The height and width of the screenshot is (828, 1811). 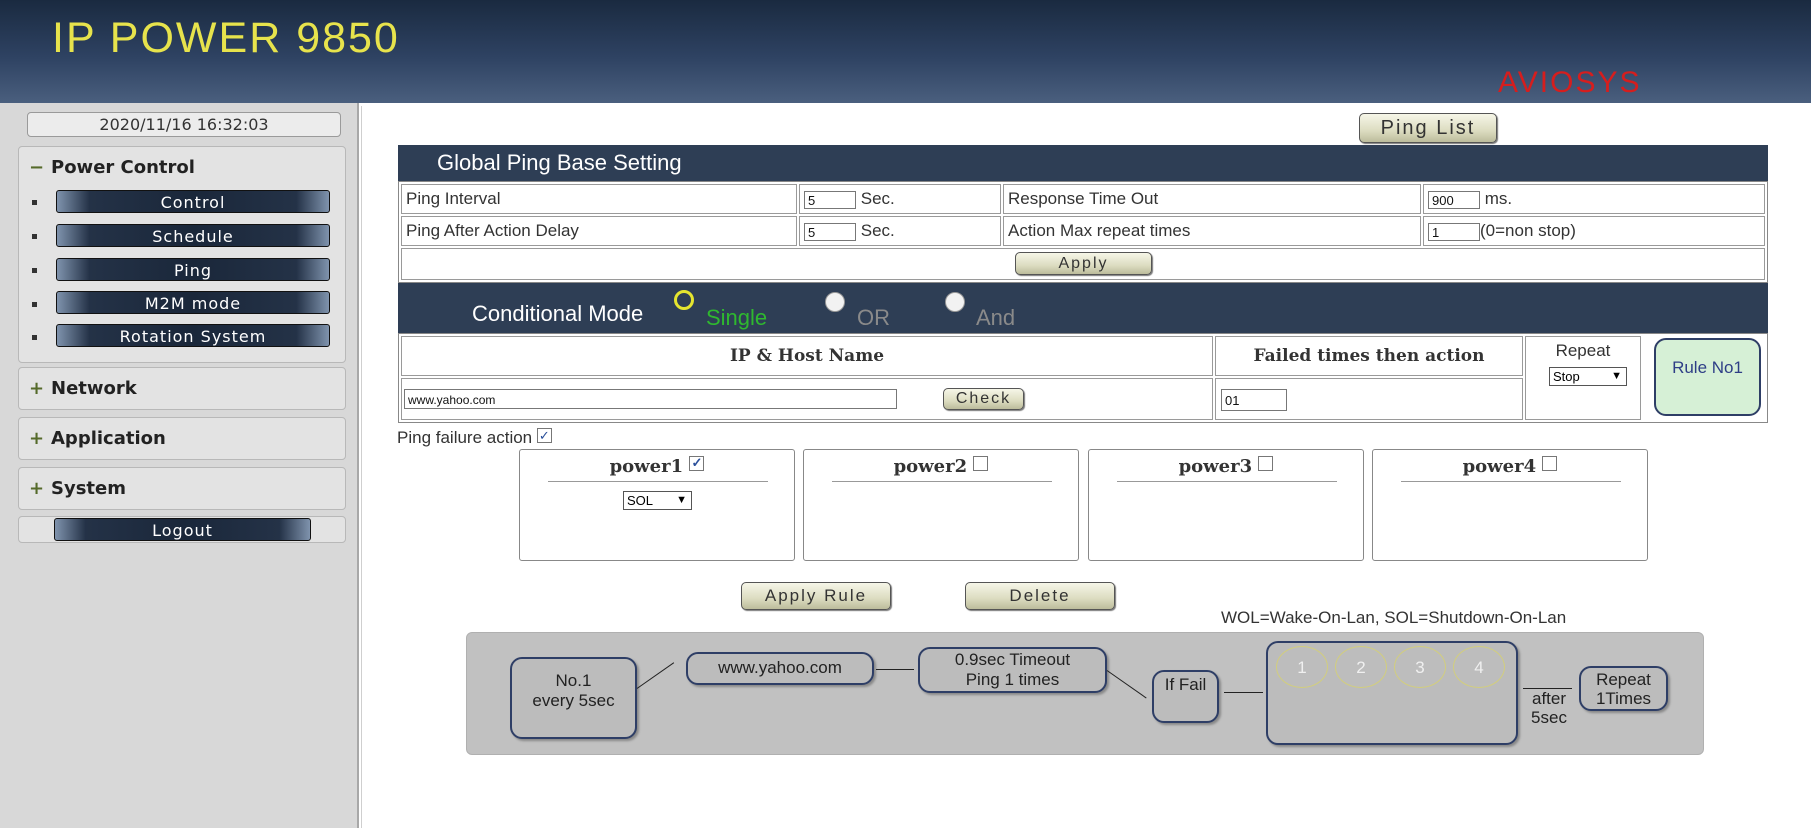 I want to click on menu-header-system: + System, so click(x=77, y=488).